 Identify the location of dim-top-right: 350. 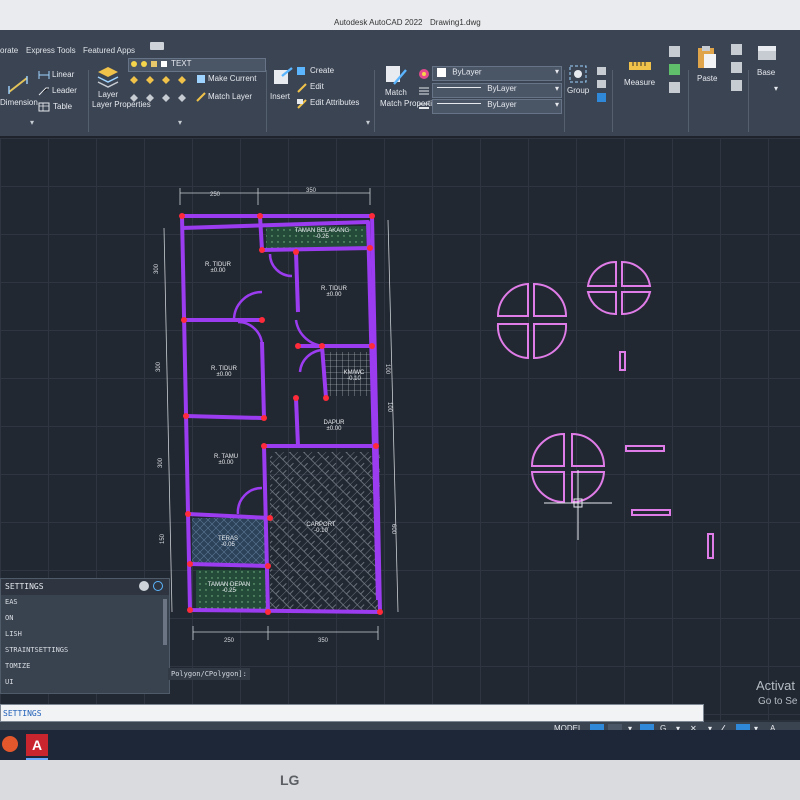
(311, 191).